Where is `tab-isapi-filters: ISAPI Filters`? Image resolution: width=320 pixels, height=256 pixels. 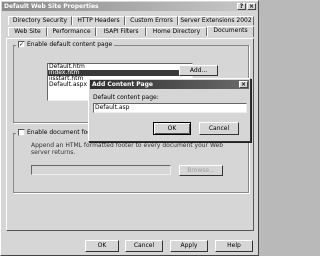 tab-isapi-filters: ISAPI Filters is located at coordinates (121, 31).